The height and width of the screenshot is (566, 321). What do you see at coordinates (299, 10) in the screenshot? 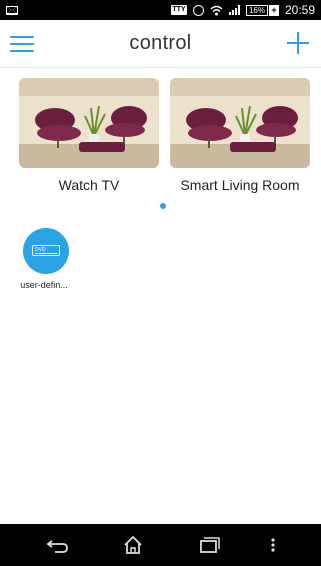
I see `status-time: 20:59` at bounding box center [299, 10].